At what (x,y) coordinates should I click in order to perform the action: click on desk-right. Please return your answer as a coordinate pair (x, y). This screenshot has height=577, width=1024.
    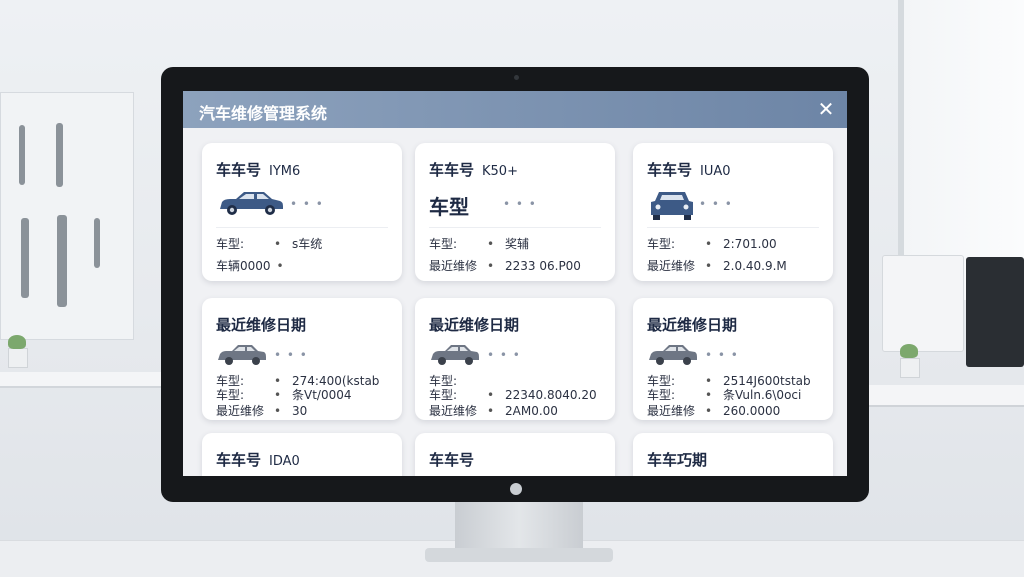
    Looking at the image, I should click on (944, 396).